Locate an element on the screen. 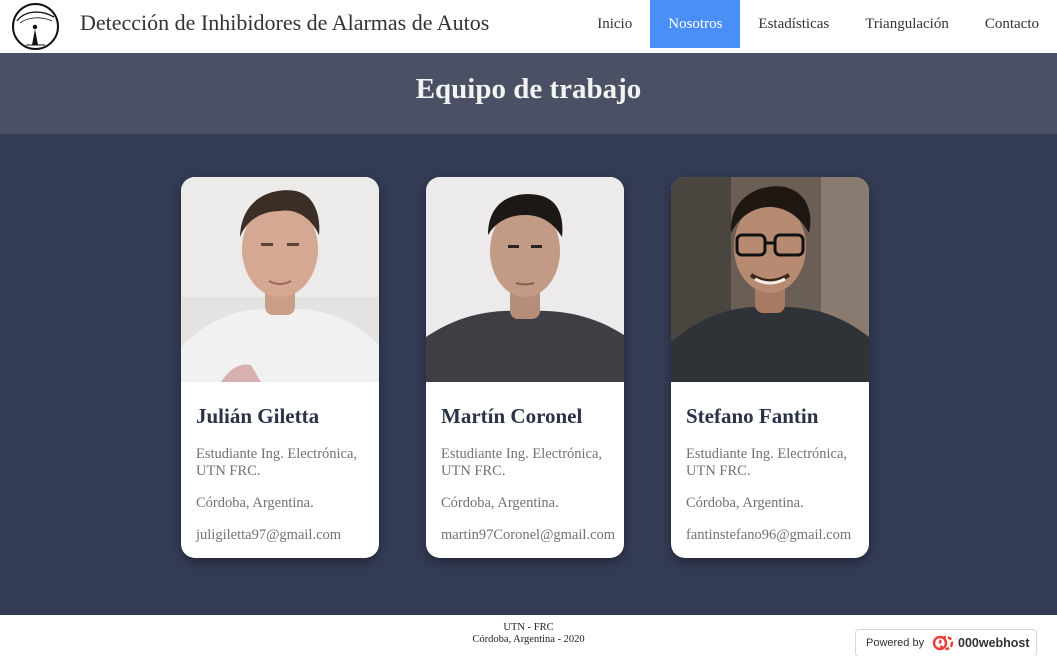  member-name: Julián Giletta is located at coordinates (258, 416).